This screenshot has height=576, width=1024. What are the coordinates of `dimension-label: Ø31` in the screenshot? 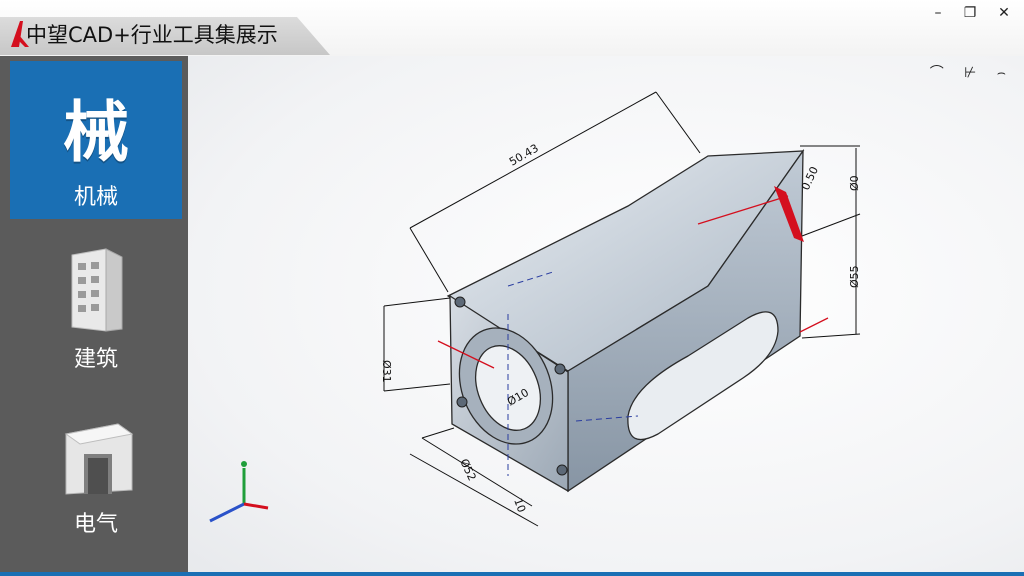 It's located at (386, 371).